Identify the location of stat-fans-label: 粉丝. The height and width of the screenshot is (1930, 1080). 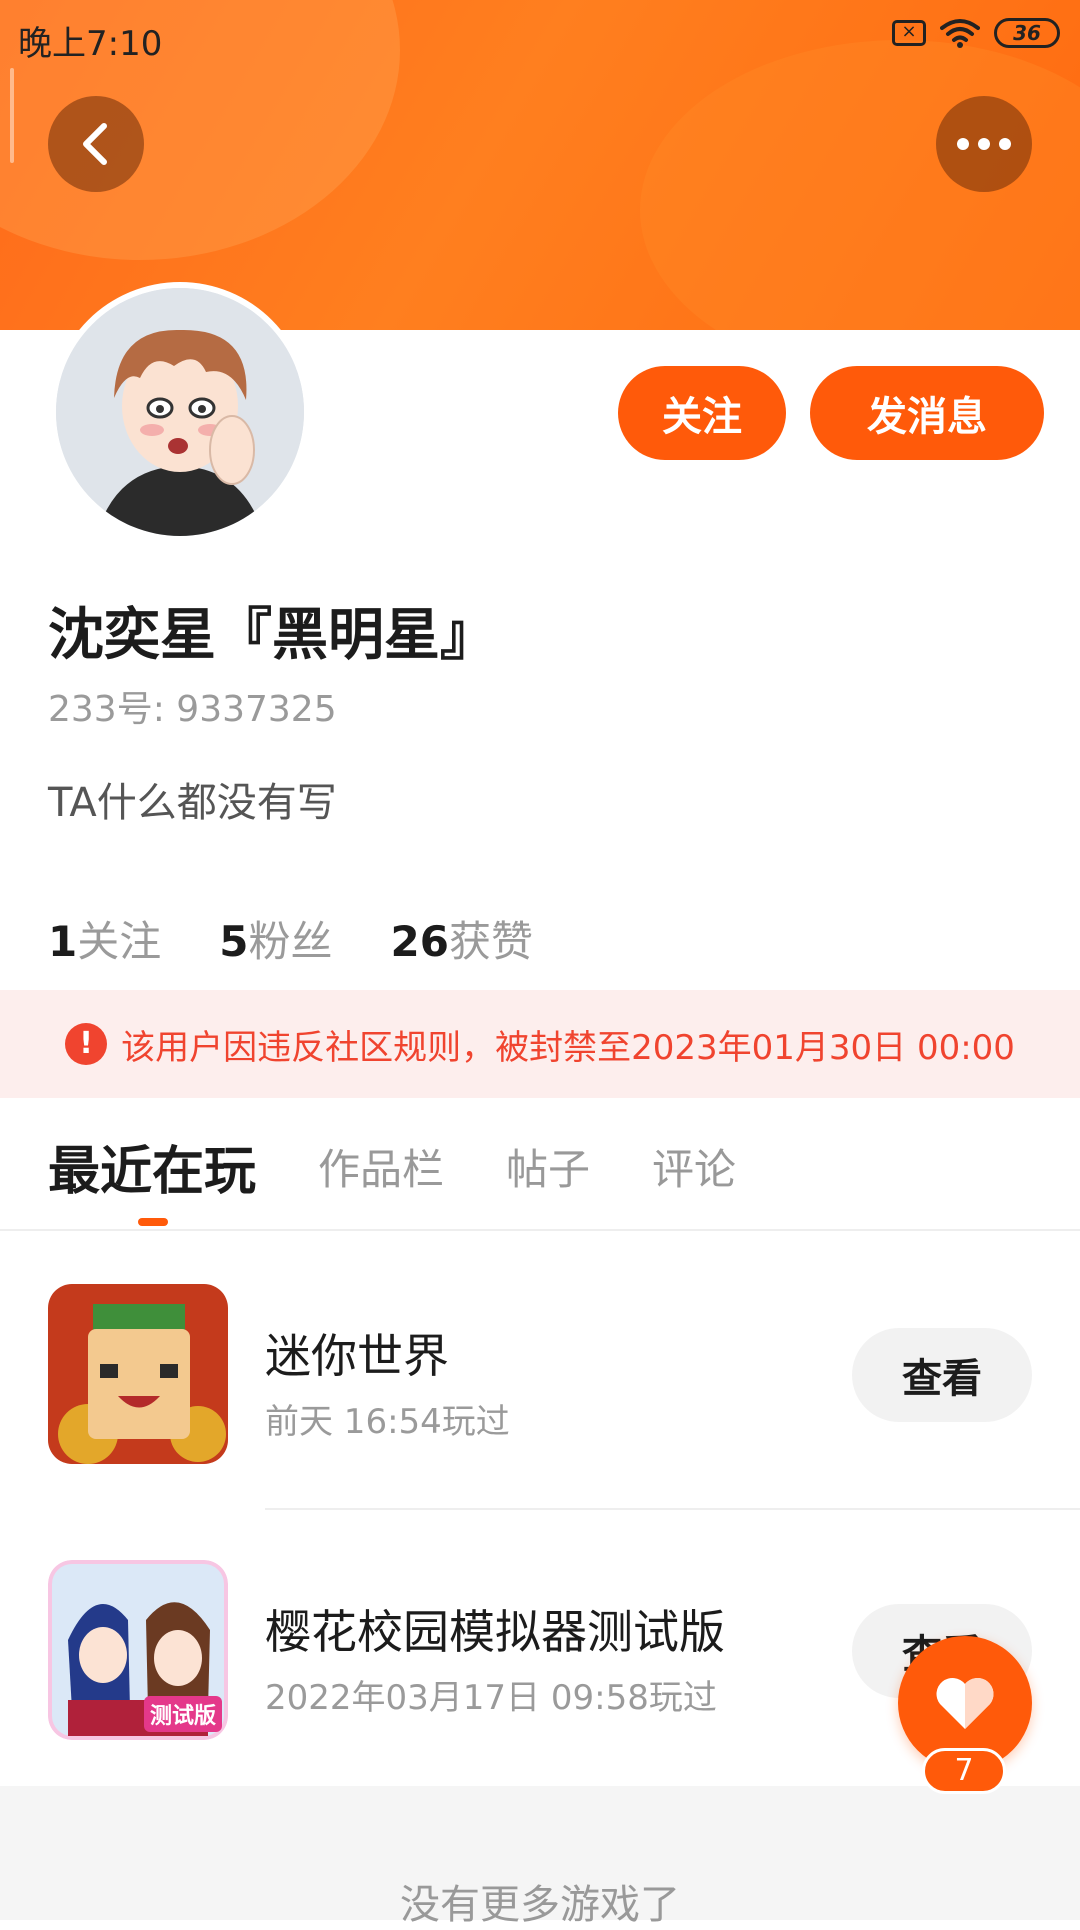
(290, 941).